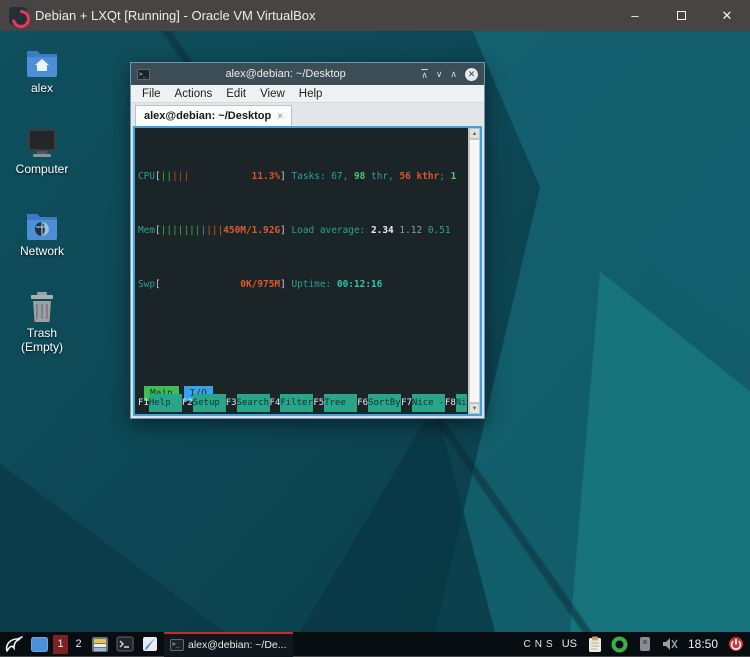 The image size is (750, 657). What do you see at coordinates (359, 176) in the screenshot?
I see `htop-text-segment: 98` at bounding box center [359, 176].